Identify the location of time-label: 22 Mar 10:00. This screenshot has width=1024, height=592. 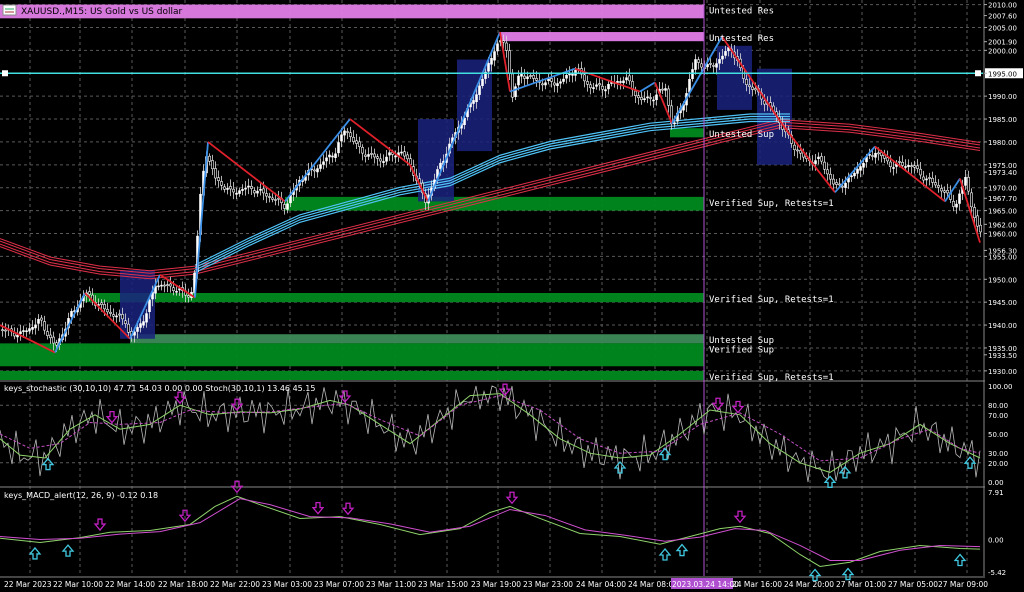
(78, 584).